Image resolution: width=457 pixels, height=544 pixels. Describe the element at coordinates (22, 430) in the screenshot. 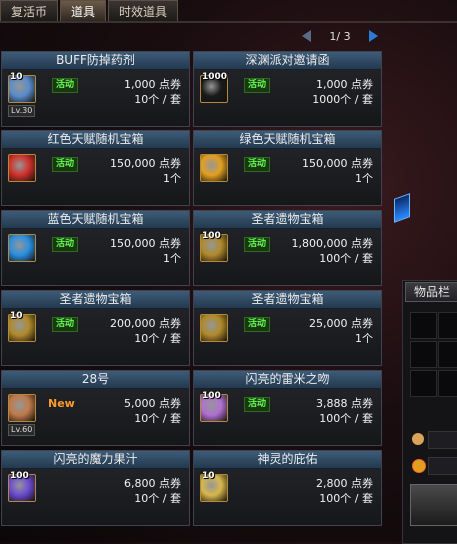

I see `item-level: Lv.60` at that location.